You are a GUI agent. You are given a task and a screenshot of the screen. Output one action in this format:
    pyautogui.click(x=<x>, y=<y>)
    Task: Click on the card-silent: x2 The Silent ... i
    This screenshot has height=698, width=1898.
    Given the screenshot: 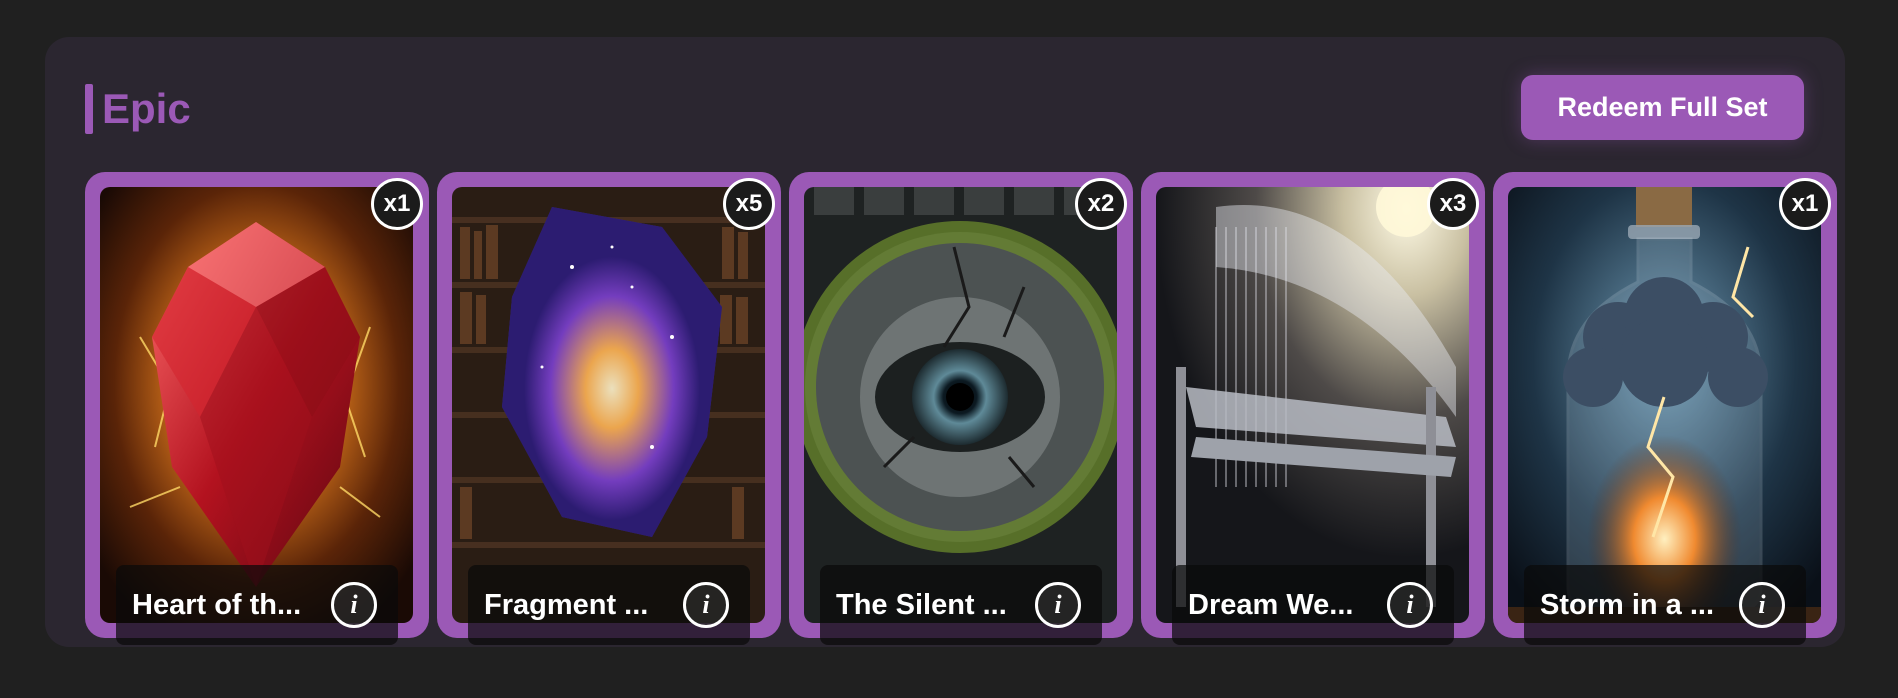 What is the action you would take?
    pyautogui.click(x=961, y=408)
    